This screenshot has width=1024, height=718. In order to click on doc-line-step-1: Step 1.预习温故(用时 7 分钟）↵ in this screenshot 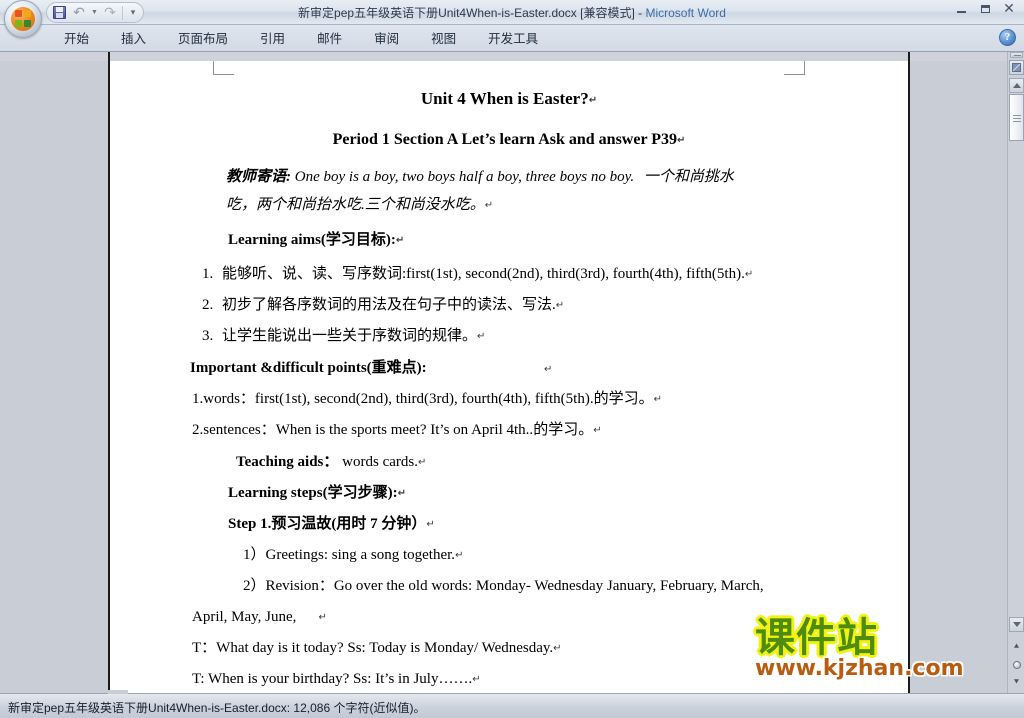, I will do `click(331, 524)`.